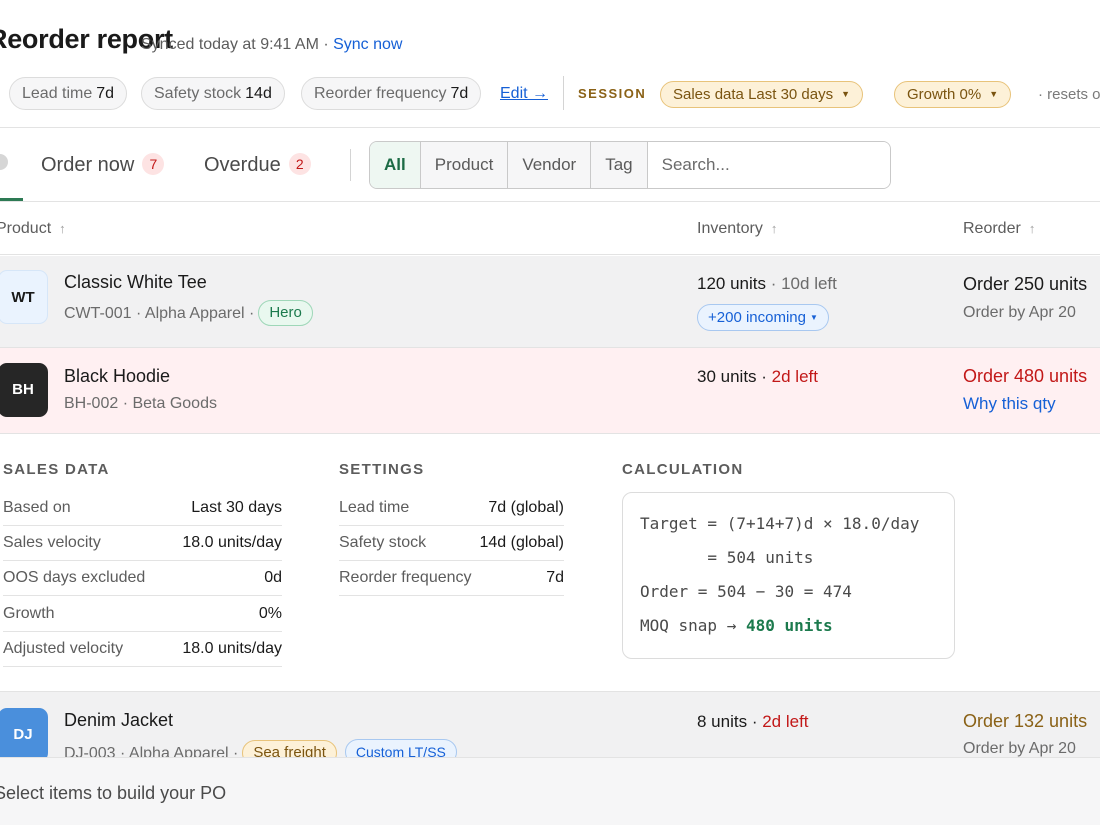 The image size is (1100, 825). I want to click on sales-data-dropdown: Sales data Last 30 days ▼, so click(762, 94).